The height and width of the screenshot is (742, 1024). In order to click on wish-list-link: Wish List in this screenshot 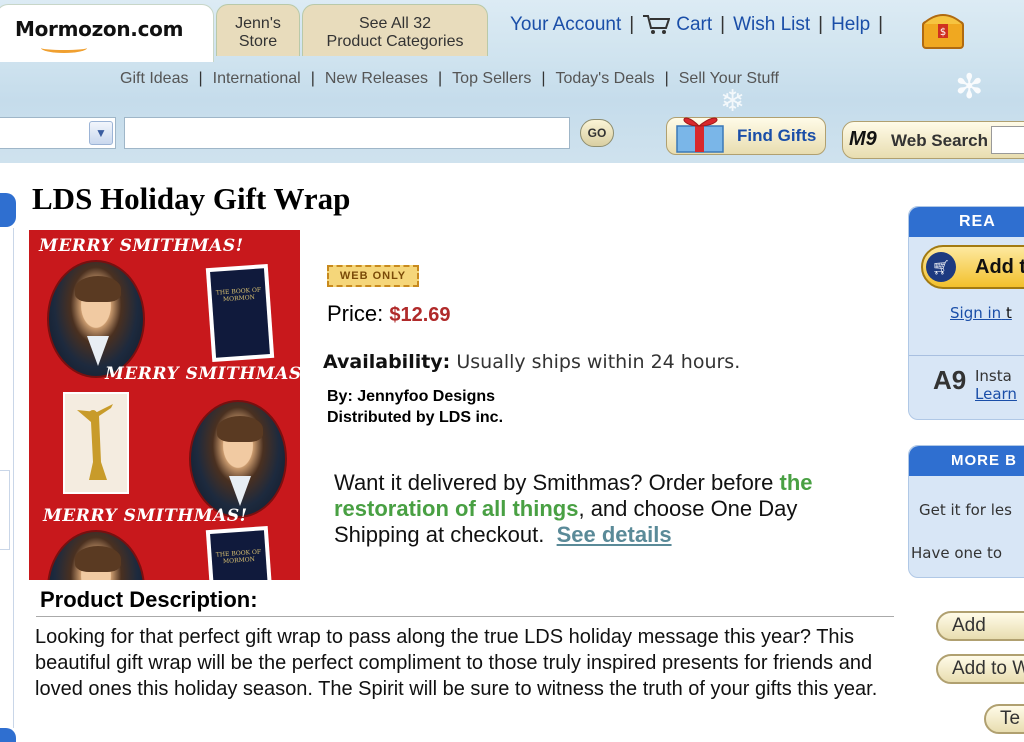, I will do `click(771, 25)`.